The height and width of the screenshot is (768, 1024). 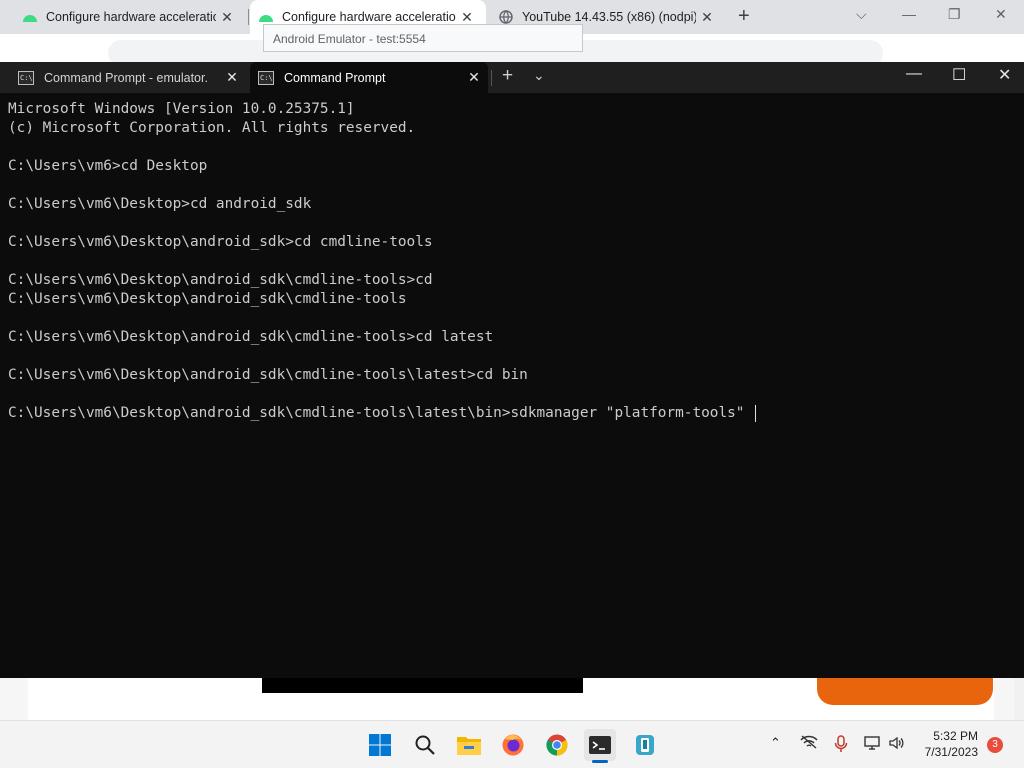 I want to click on globe-icon, so click(x=506, y=17).